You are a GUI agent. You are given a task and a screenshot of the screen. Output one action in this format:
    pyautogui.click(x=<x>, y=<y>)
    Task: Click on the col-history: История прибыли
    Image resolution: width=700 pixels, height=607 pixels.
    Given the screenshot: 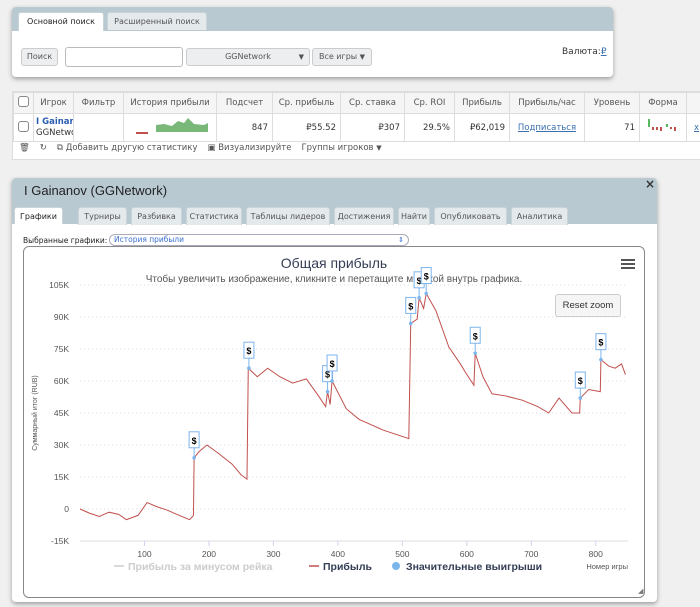 What is the action you would take?
    pyautogui.click(x=170, y=103)
    